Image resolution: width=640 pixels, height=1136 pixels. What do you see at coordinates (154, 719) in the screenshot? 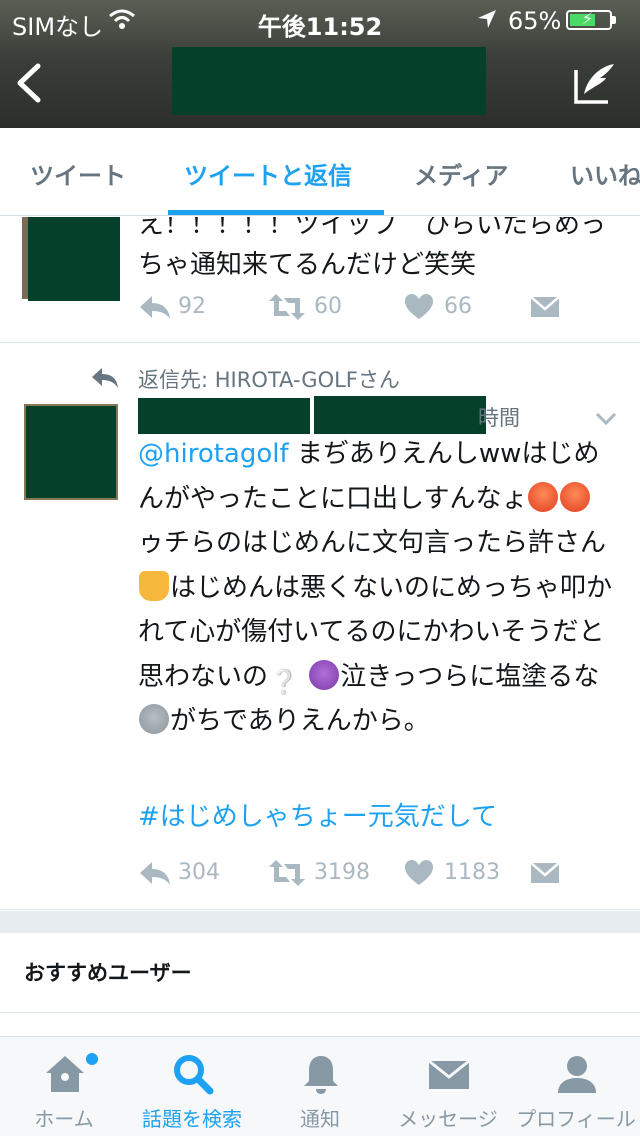
I see `alien-emoji-icon` at bounding box center [154, 719].